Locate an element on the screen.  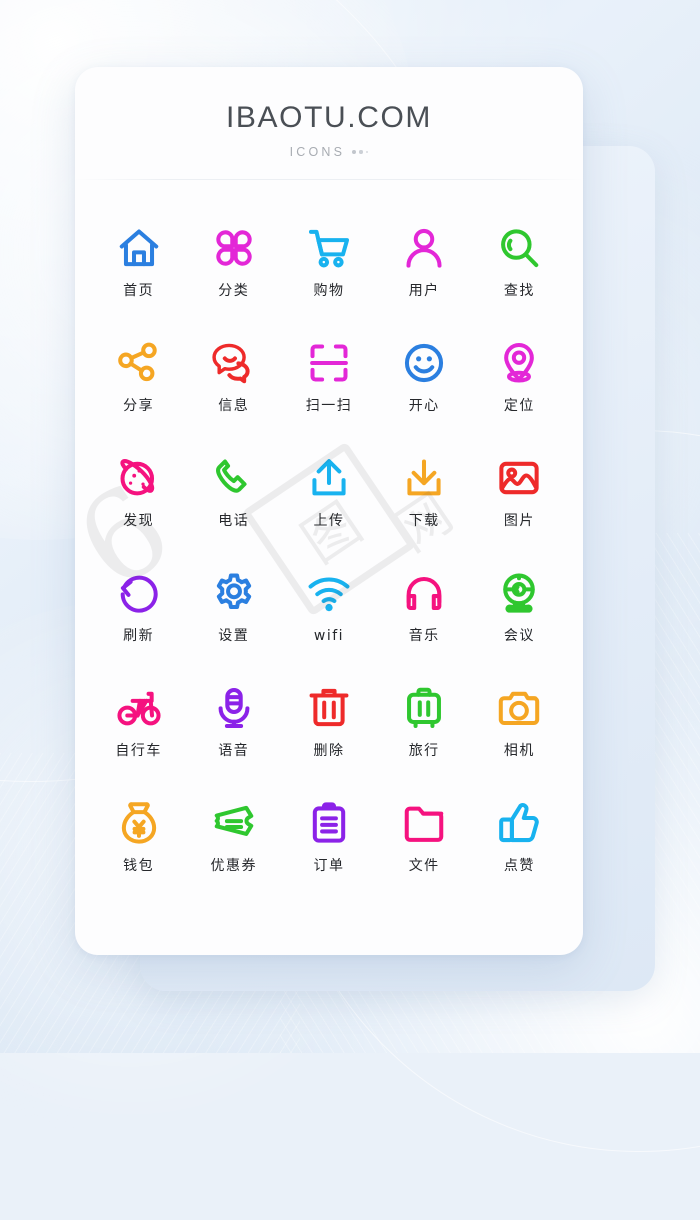
icon-label: 优惠券 is located at coordinates (234, 866).